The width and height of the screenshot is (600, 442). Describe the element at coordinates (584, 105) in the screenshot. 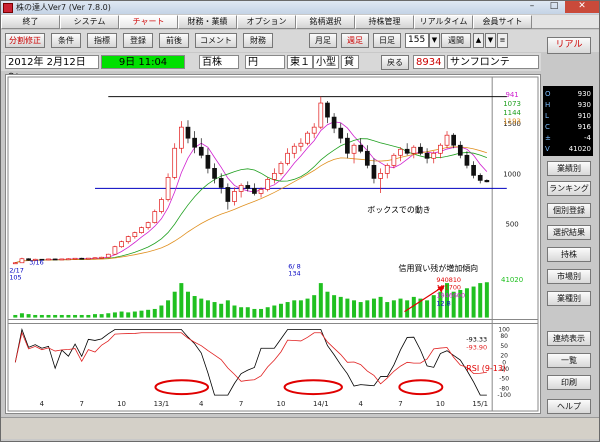

I see `quote-value: 930` at that location.